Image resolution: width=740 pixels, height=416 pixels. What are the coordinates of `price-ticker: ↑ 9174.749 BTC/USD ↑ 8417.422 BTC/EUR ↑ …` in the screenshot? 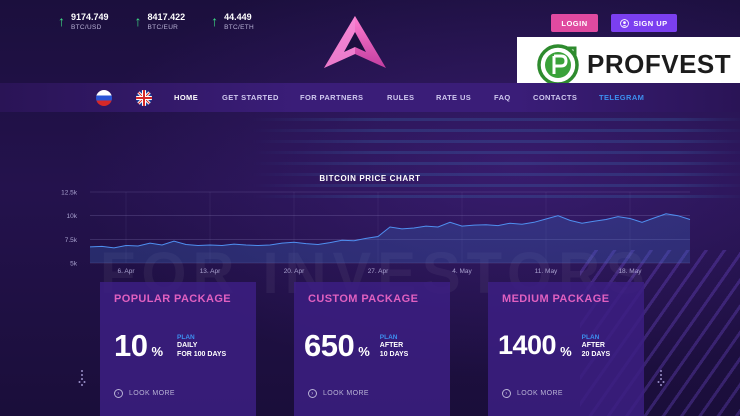 It's located at (156, 22).